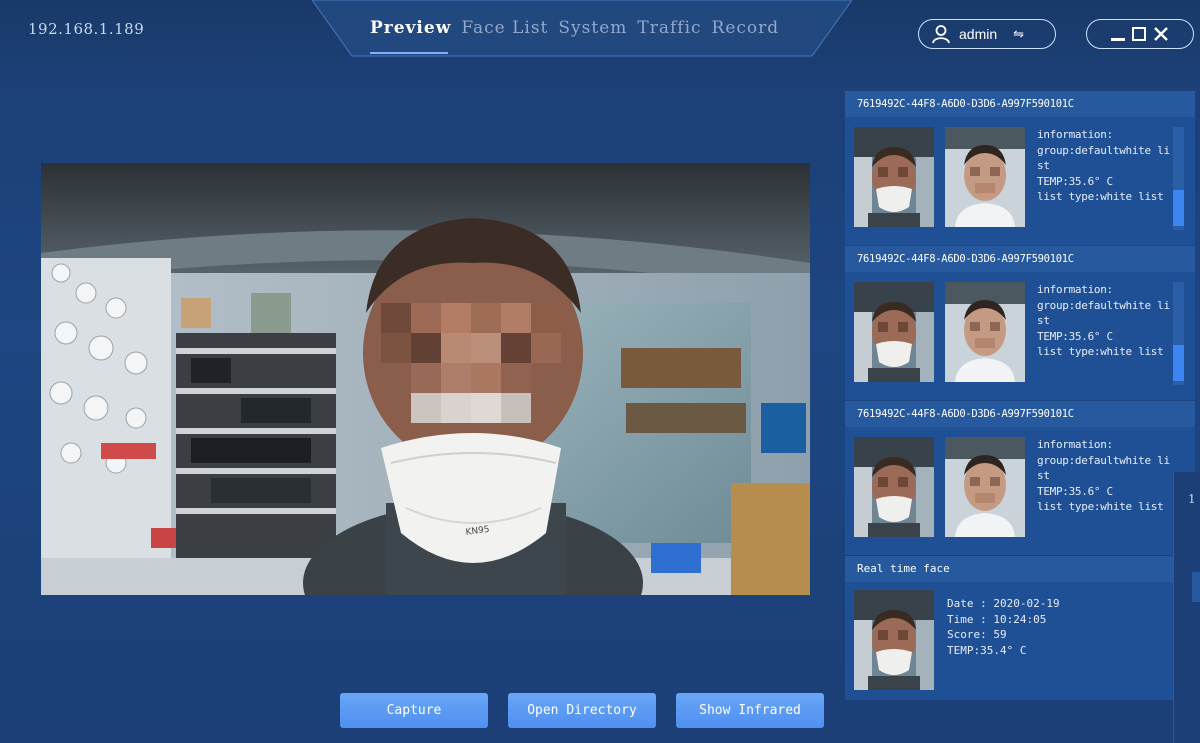  I want to click on tab-preview: Preview, so click(410, 28).